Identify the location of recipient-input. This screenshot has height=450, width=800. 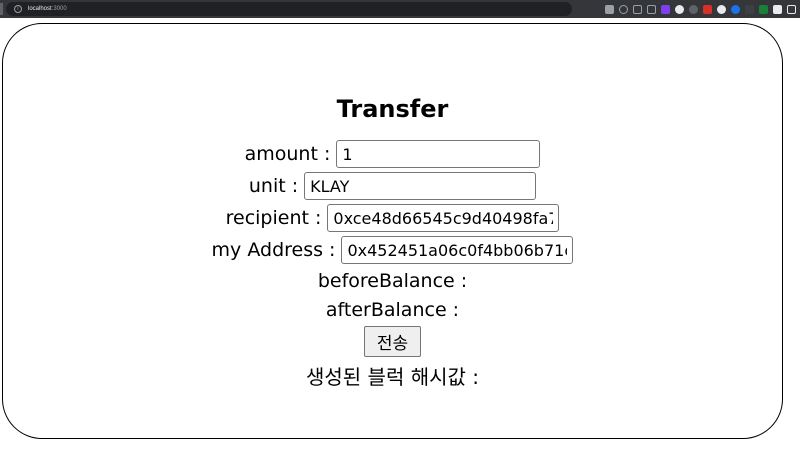
(443, 218).